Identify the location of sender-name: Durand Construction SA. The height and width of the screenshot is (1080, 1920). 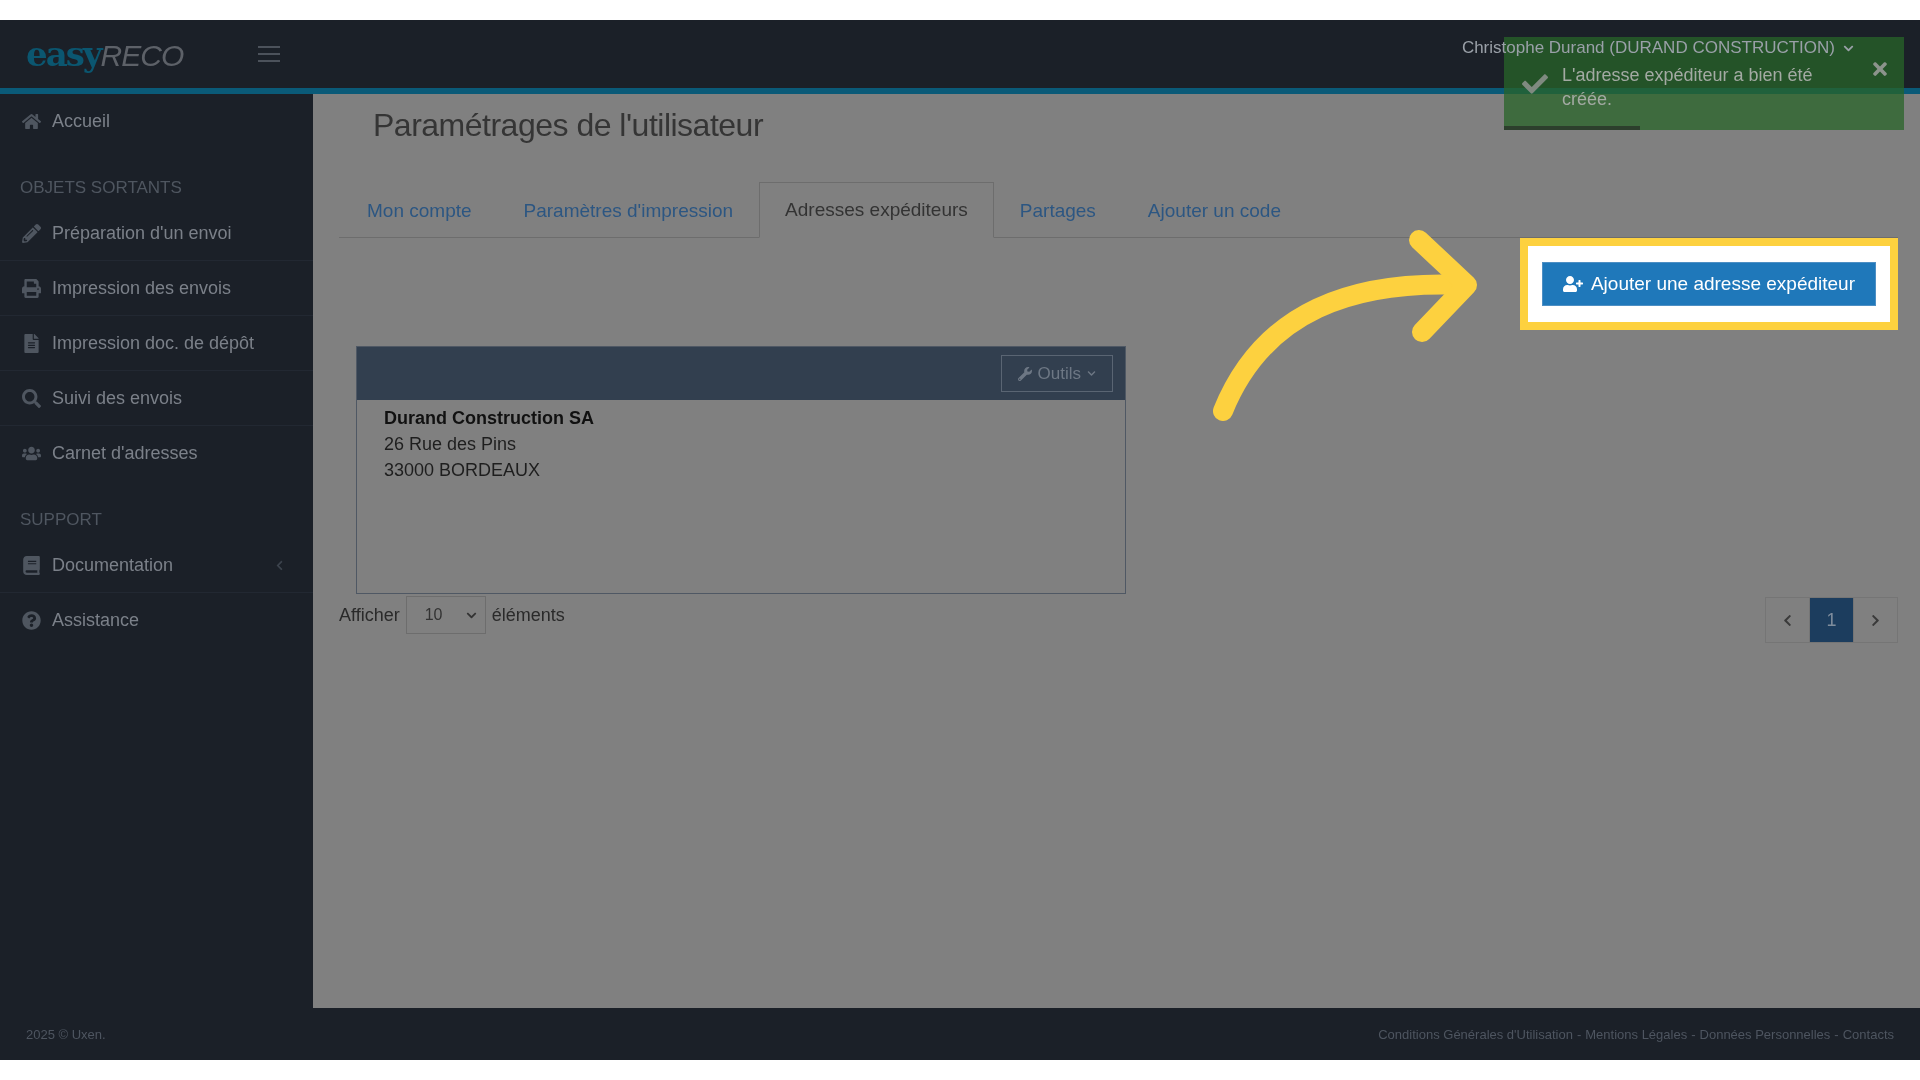
(489, 418).